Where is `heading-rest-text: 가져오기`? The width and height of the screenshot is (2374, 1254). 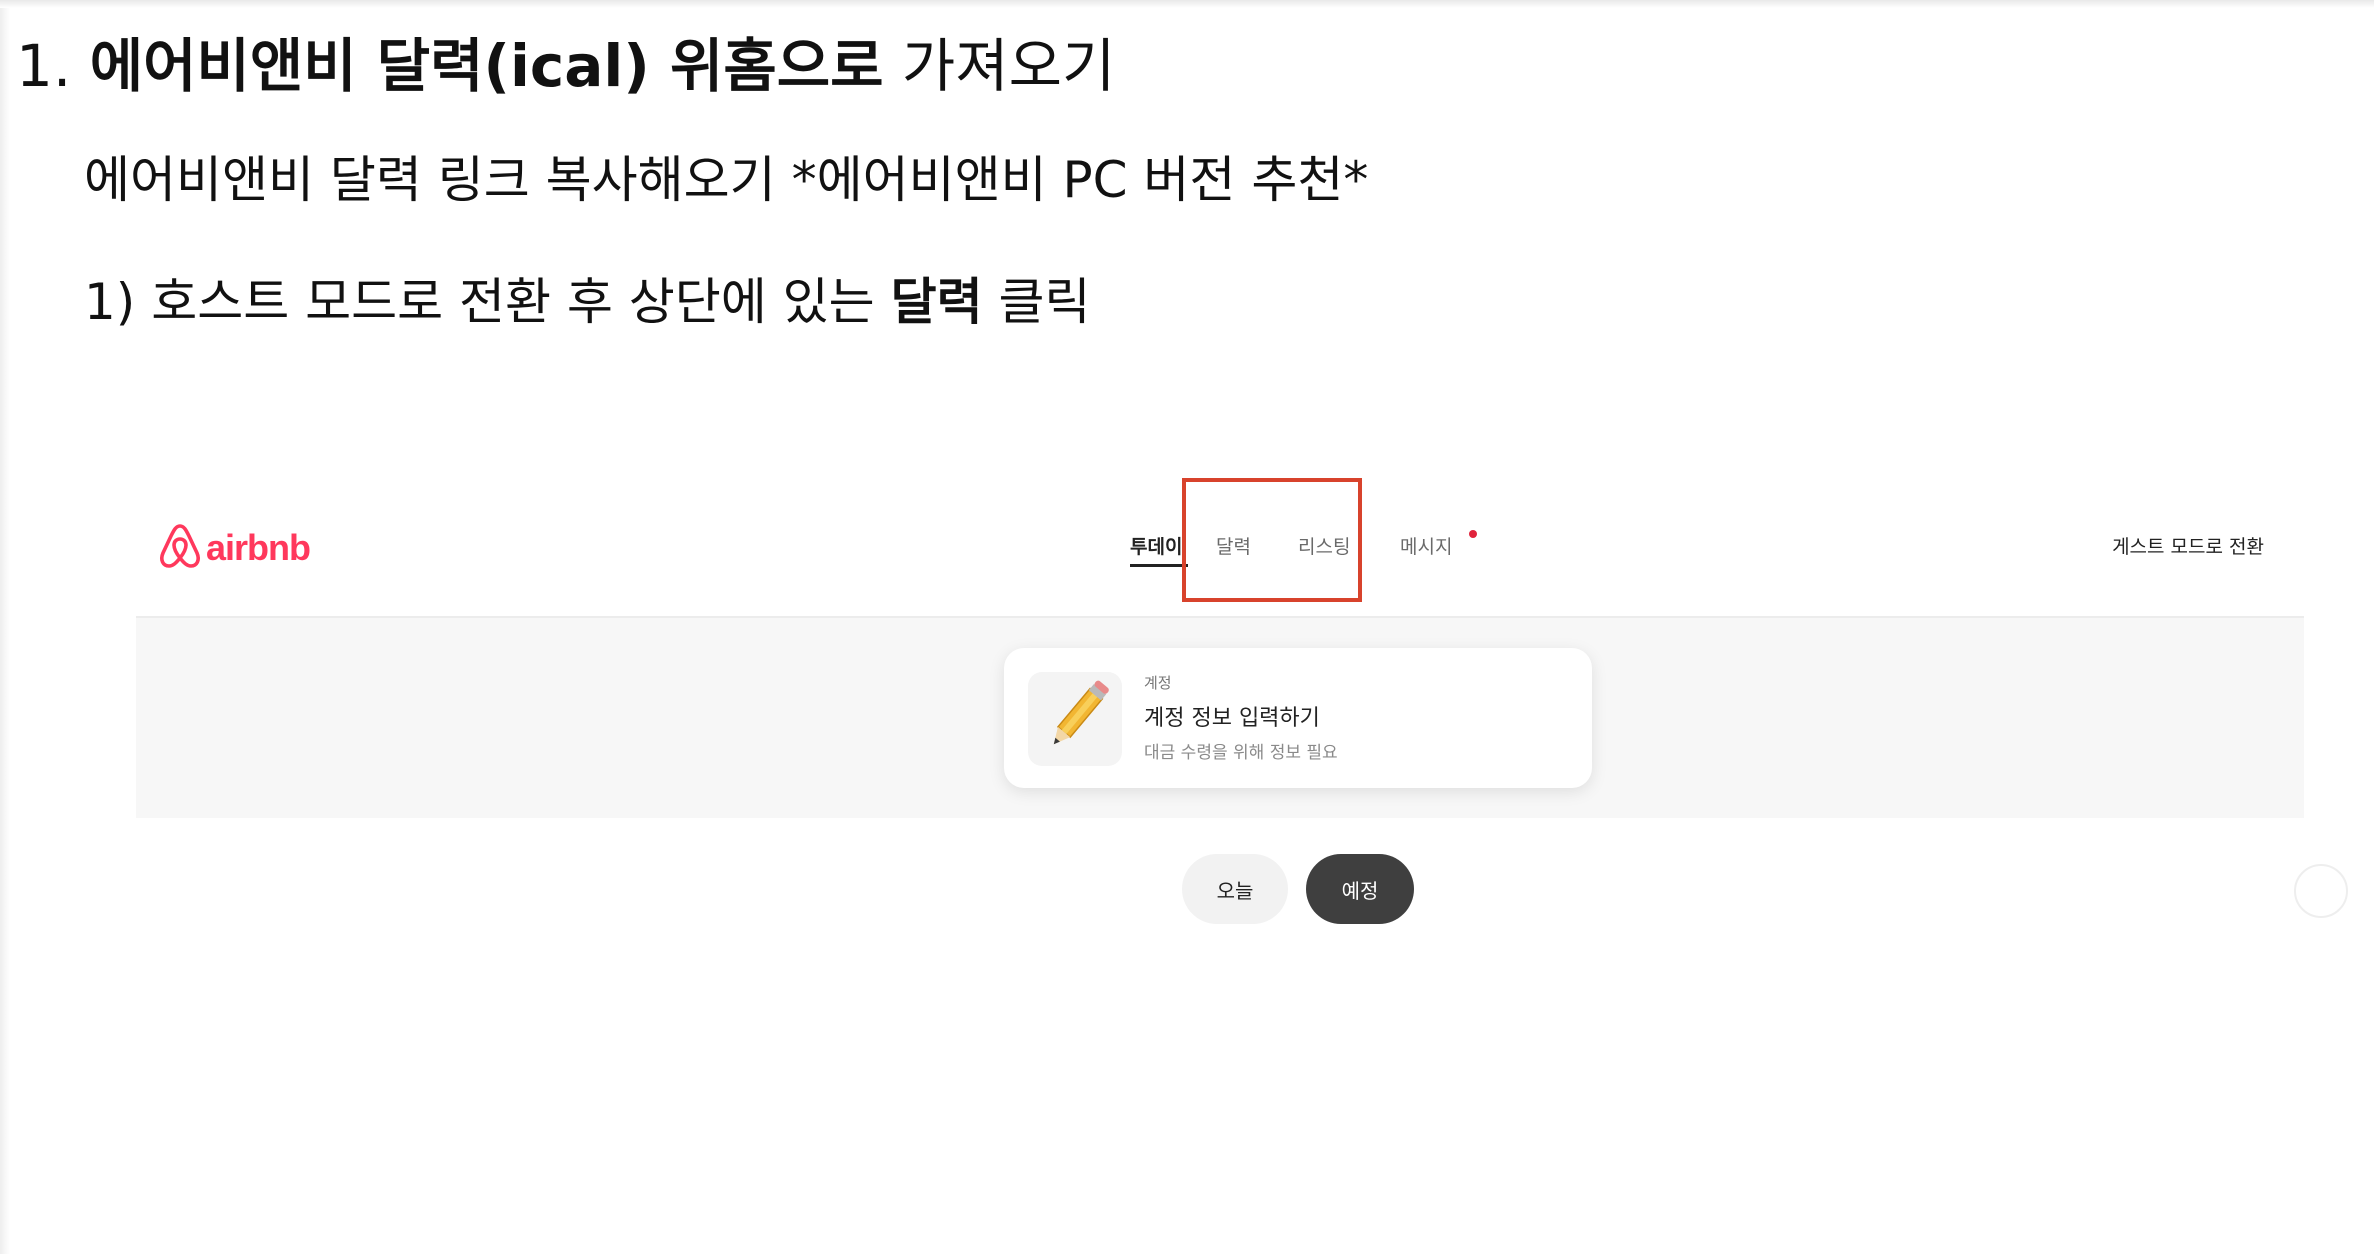
heading-rest-text: 가져오기 is located at coordinates (1008, 66).